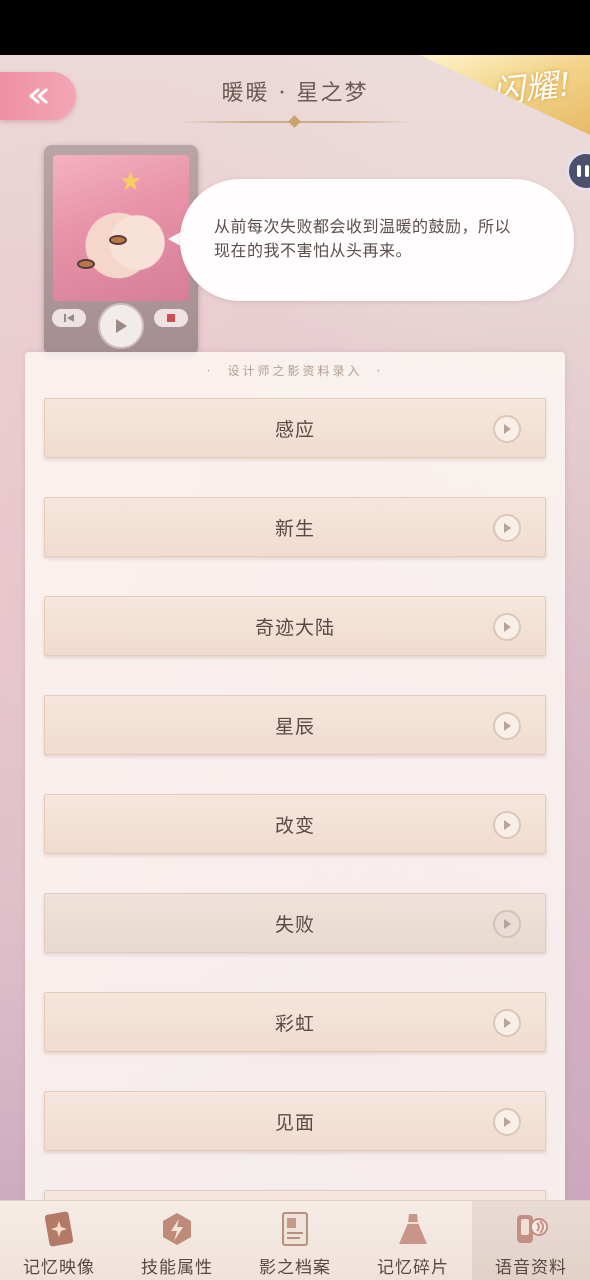  What do you see at coordinates (295, 370) in the screenshot?
I see `panel-title: 设计师之影资料录入` at bounding box center [295, 370].